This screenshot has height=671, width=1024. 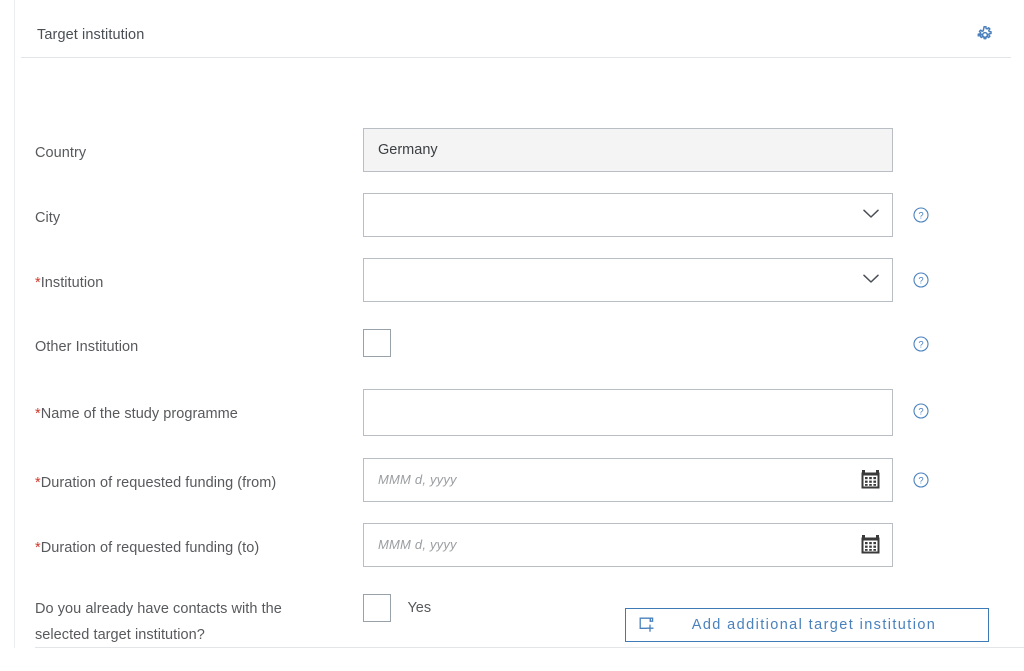 I want to click on funding-from-input, so click(x=628, y=480).